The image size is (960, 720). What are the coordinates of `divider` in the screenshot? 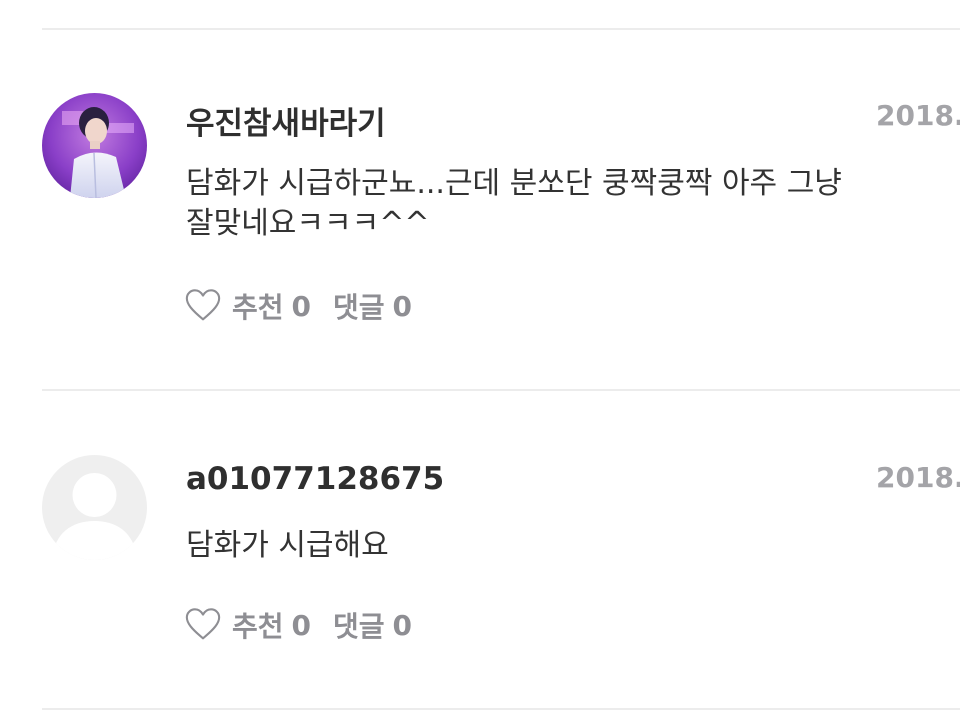 It's located at (501, 390).